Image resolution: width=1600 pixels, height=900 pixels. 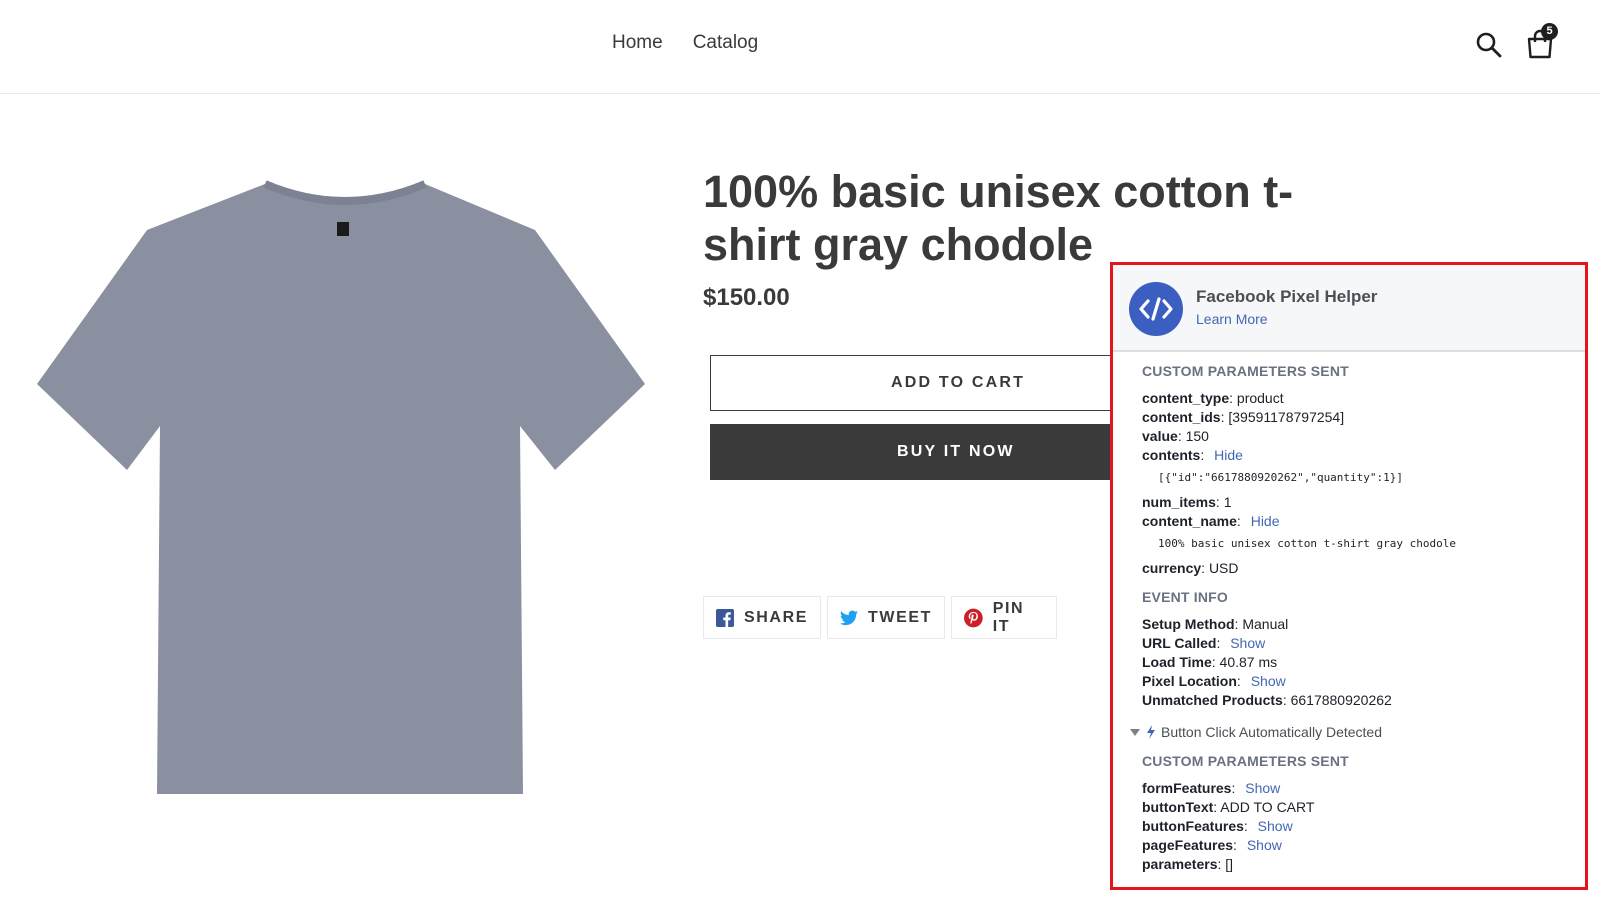 I want to click on tweet-label: TWEET, so click(x=900, y=617).